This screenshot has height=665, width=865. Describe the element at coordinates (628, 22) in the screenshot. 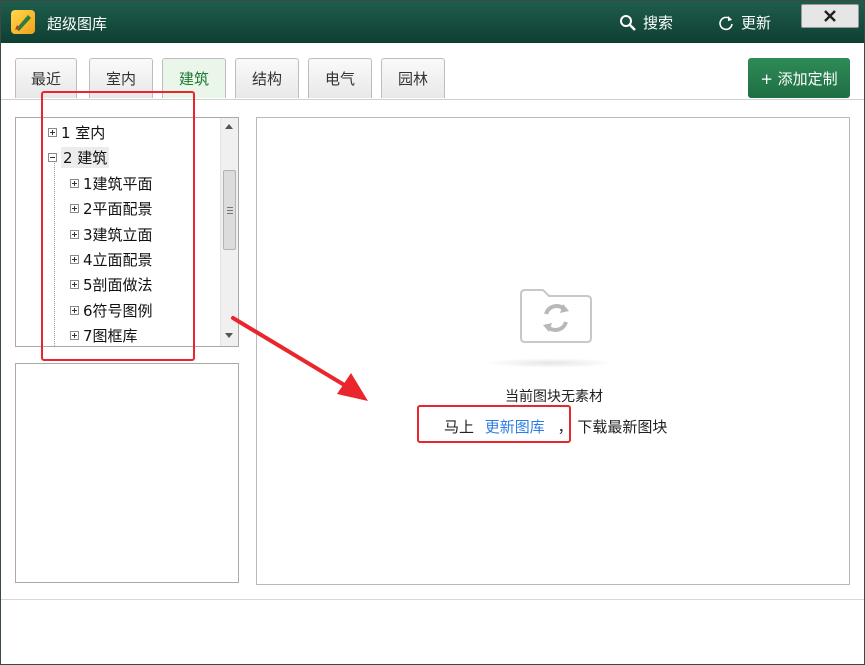

I see `search-icon` at that location.